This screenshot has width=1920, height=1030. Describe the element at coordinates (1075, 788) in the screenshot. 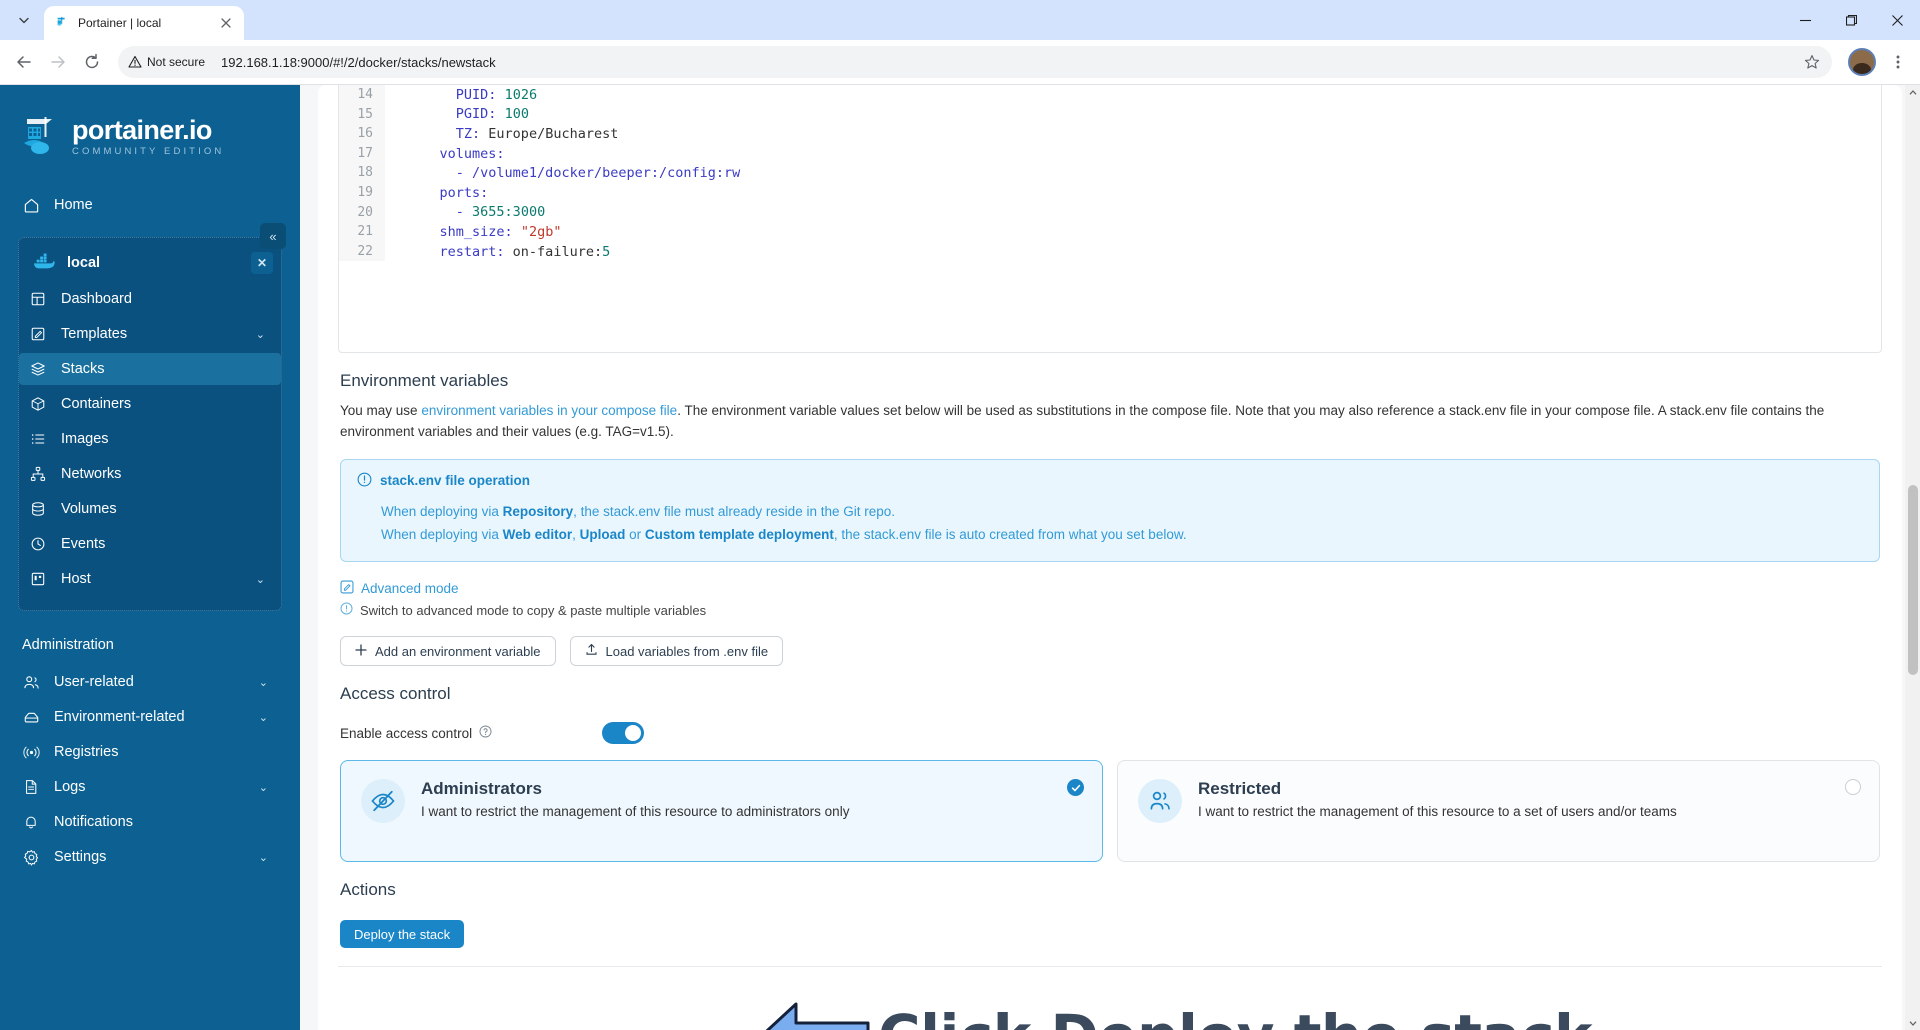

I see `check-icon` at that location.